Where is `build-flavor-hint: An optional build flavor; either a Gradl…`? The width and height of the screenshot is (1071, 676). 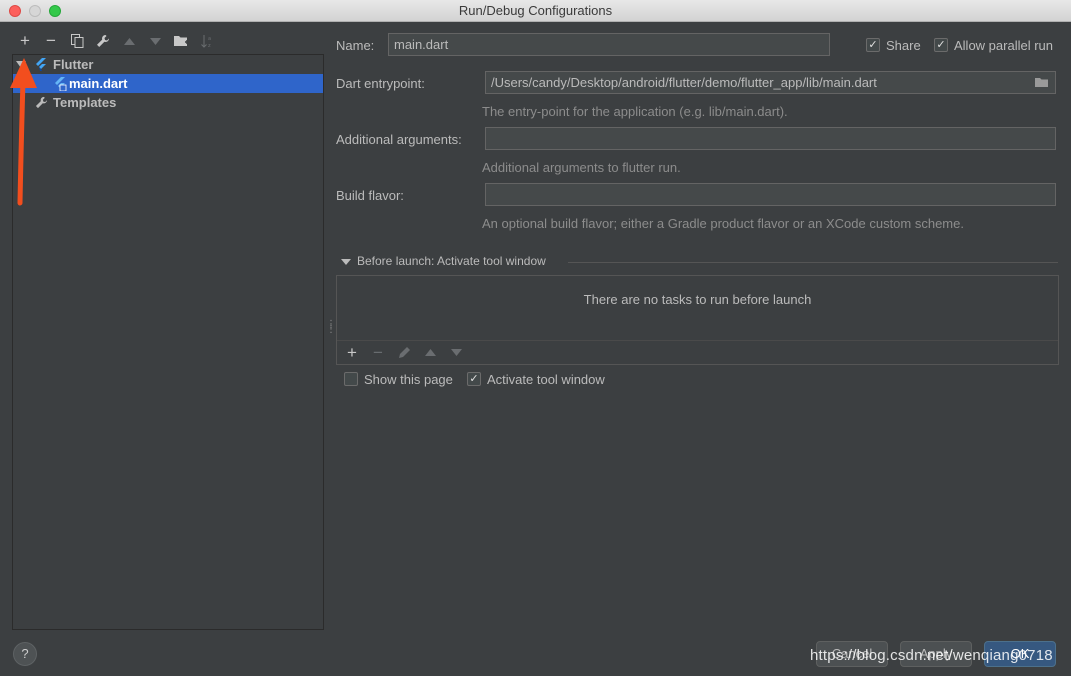
build-flavor-hint: An optional build flavor; either a Gradl… is located at coordinates (723, 223).